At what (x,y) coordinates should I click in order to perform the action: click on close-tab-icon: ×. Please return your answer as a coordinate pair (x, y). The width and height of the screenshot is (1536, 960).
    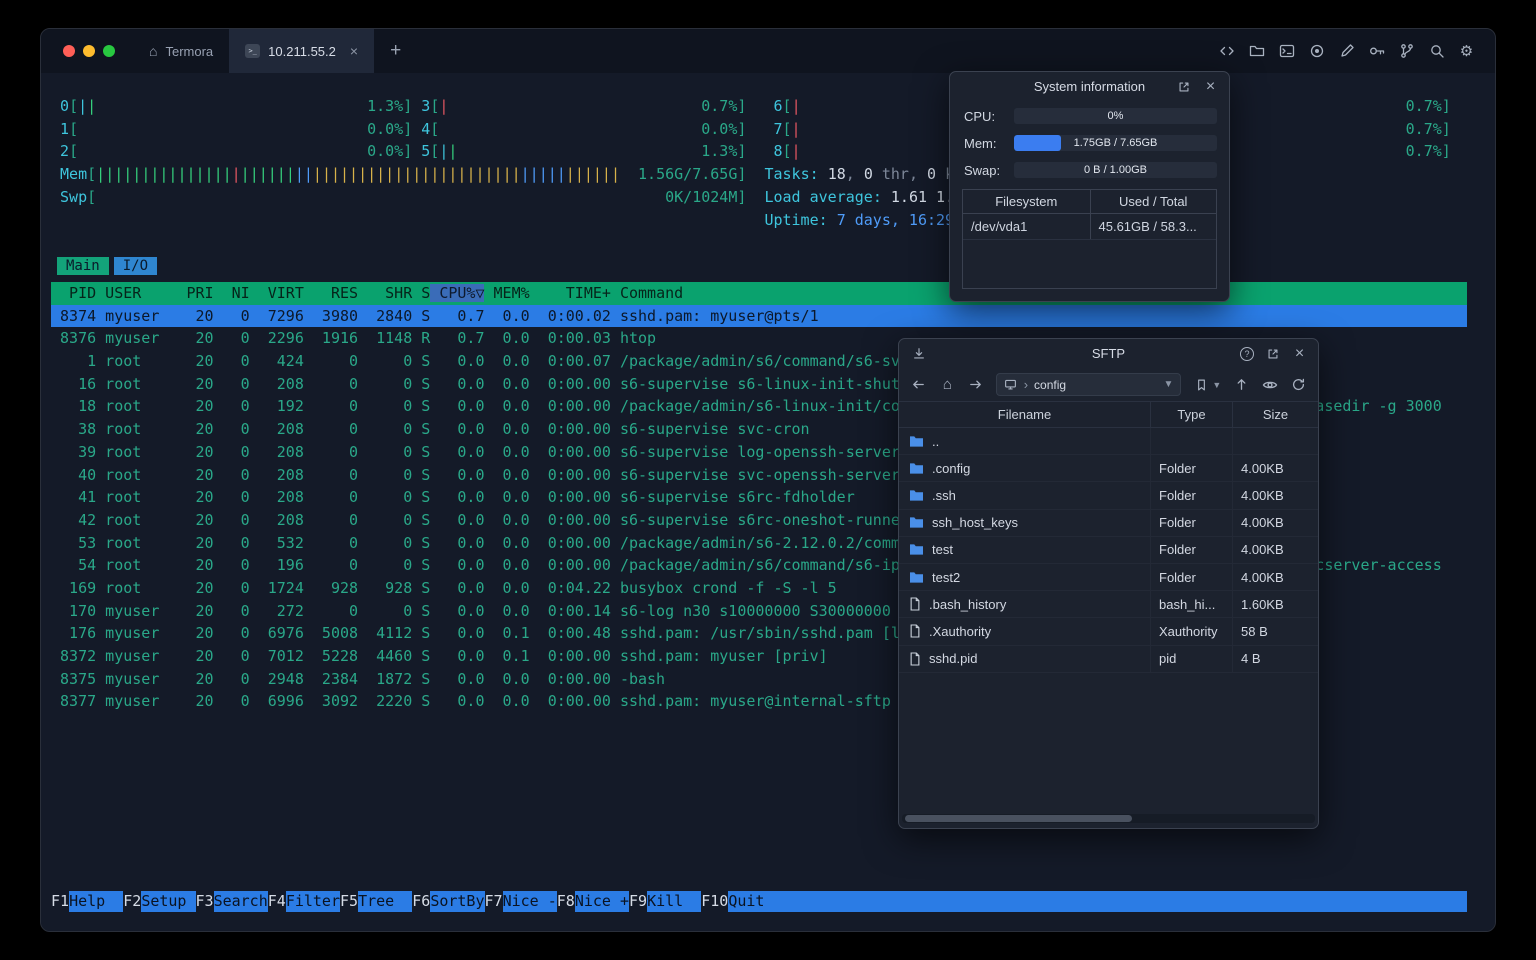
    Looking at the image, I should click on (354, 51).